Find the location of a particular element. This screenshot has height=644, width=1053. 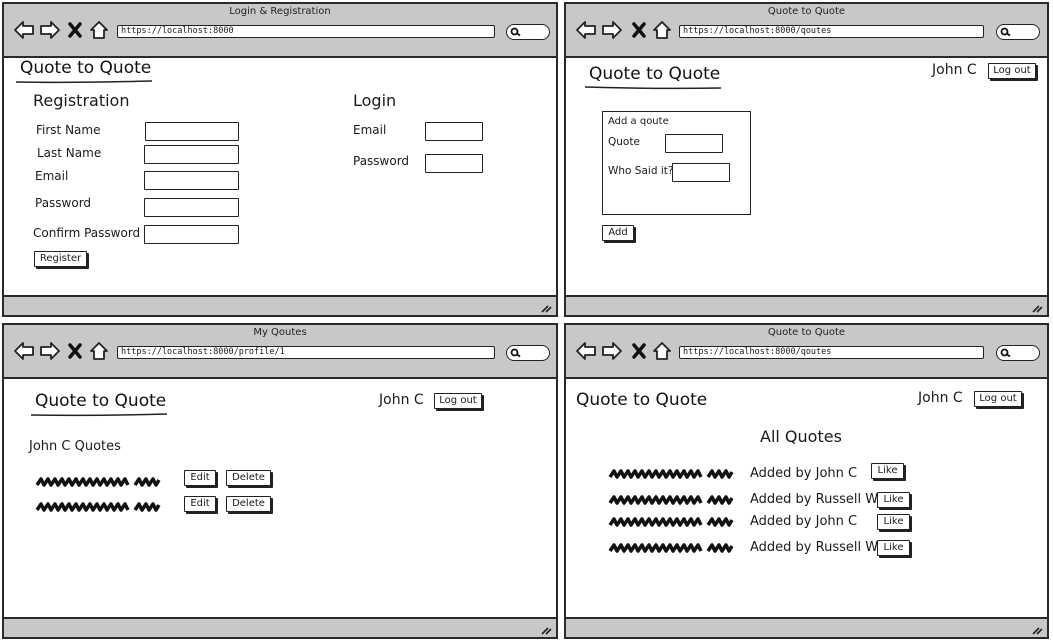

window-title: Login & Registration is located at coordinates (280, 11).